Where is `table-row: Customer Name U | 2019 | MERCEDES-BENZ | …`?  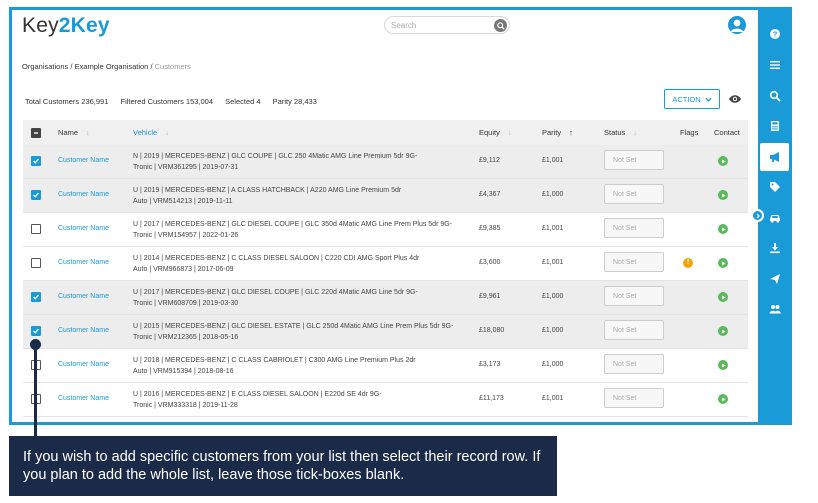 table-row: Customer Name U | 2019 | MERCEDES-BENZ | … is located at coordinates (385, 196).